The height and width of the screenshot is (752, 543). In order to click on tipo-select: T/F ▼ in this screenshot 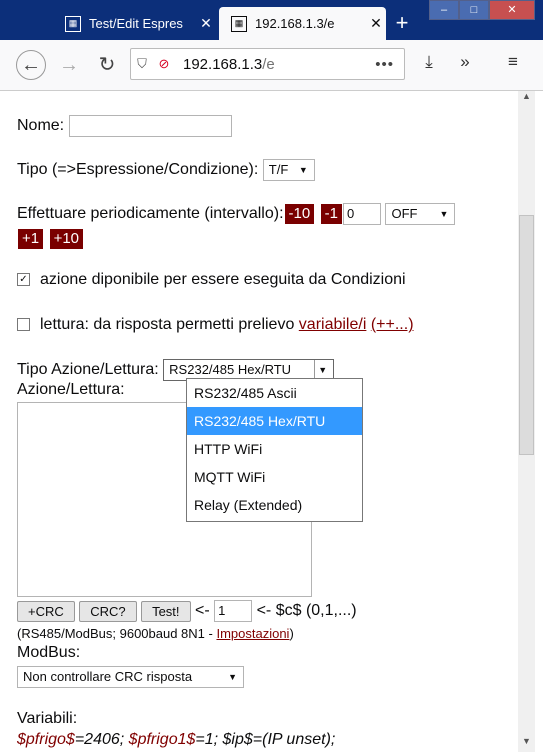, I will do `click(288, 170)`.